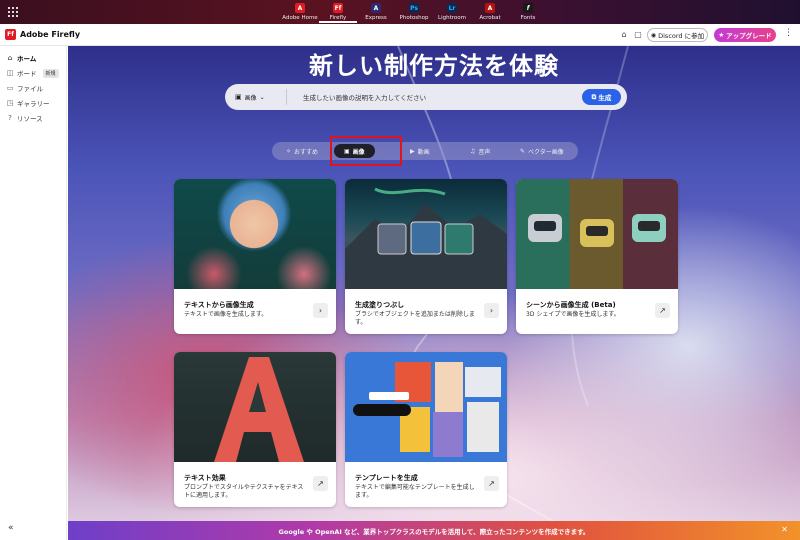 Image resolution: width=800 pixels, height=540 pixels. Describe the element at coordinates (10, 103) in the screenshot. I see `gallery-icon: ◳` at that location.